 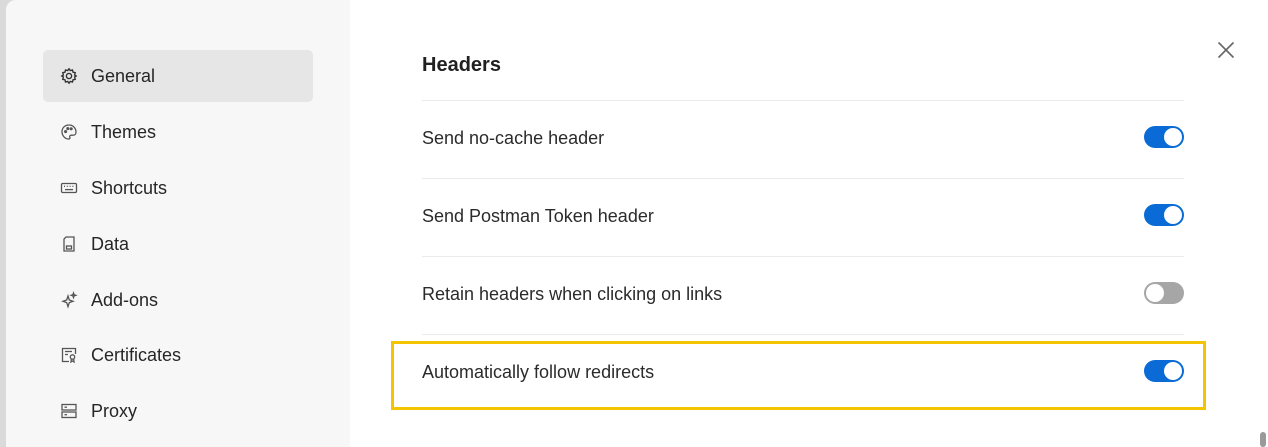 I want to click on sidebar-item-label: Data, so click(x=110, y=243).